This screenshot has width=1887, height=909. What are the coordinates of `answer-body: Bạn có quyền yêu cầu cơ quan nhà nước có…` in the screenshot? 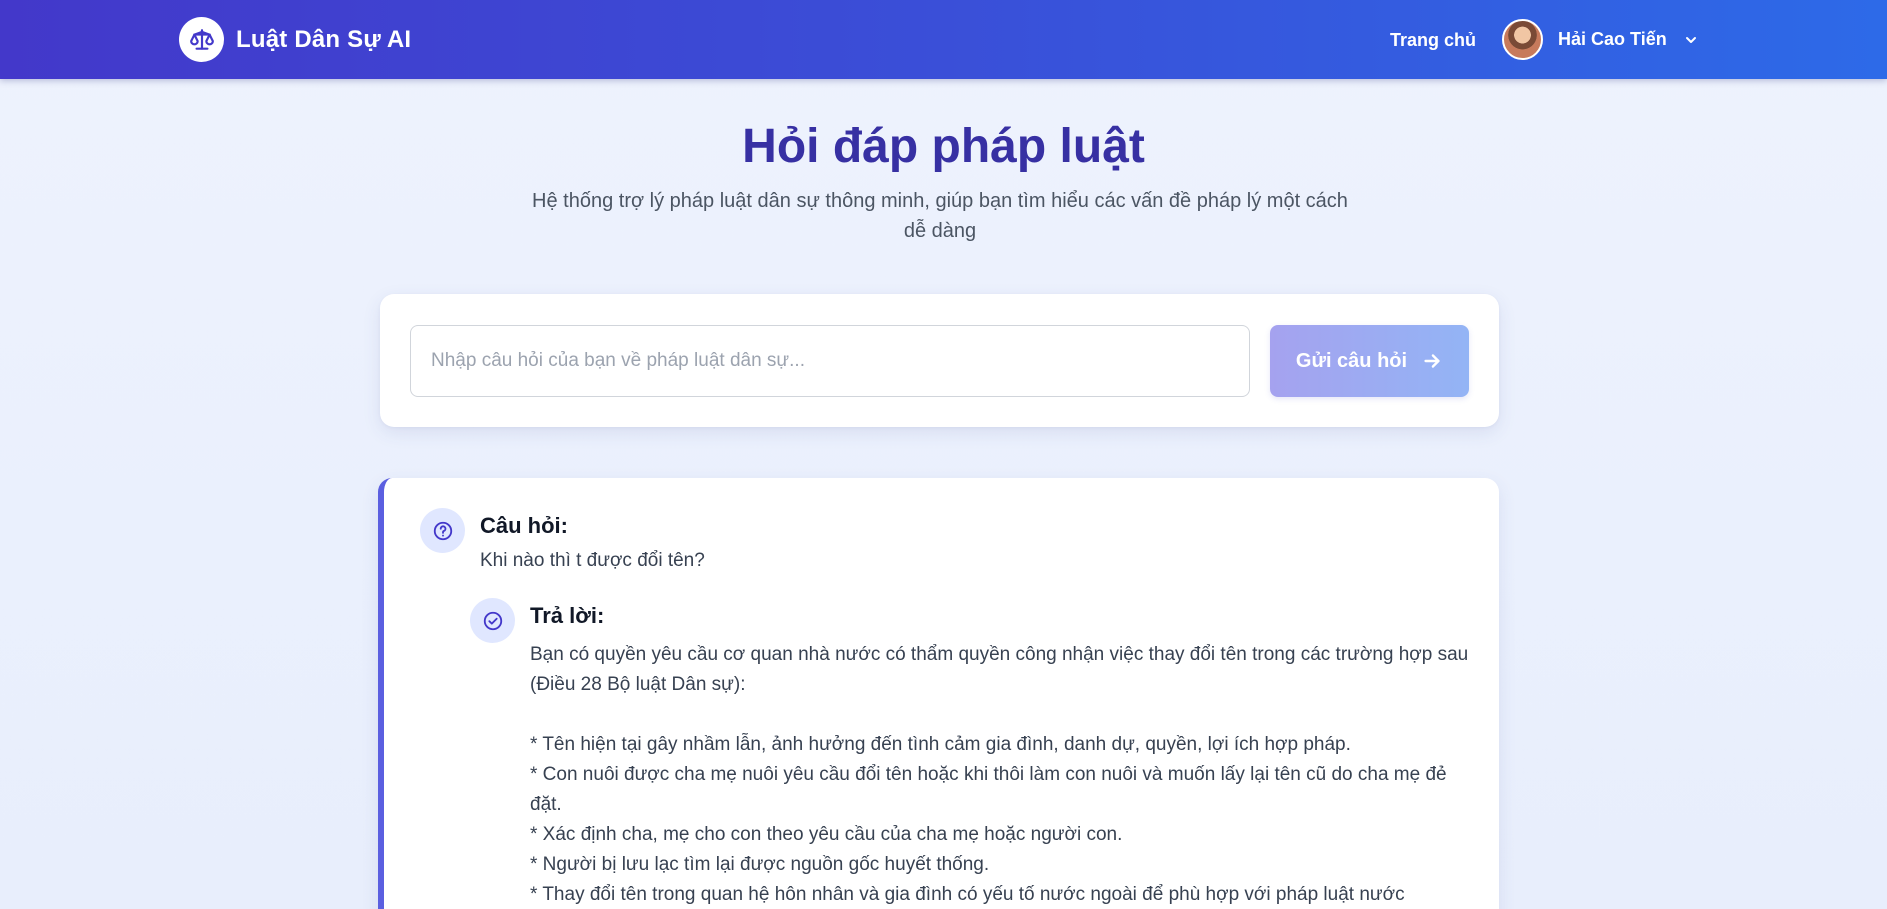 It's located at (1005, 774).